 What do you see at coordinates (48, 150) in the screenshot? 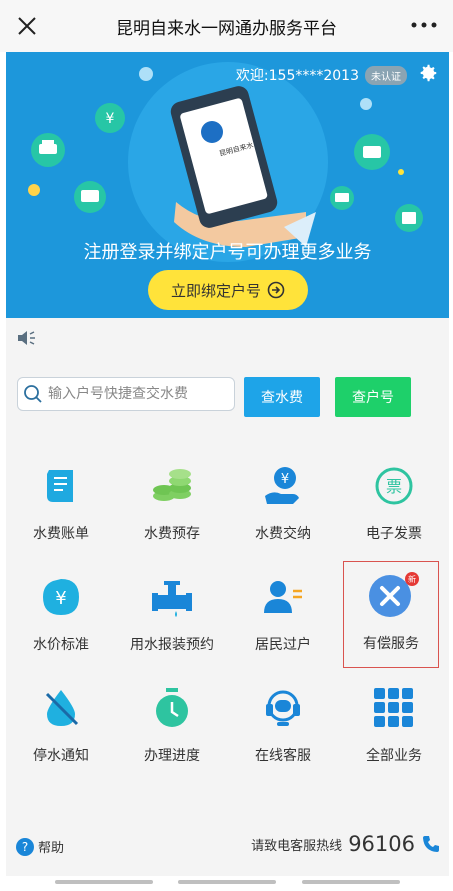
I see `printer-icon` at bounding box center [48, 150].